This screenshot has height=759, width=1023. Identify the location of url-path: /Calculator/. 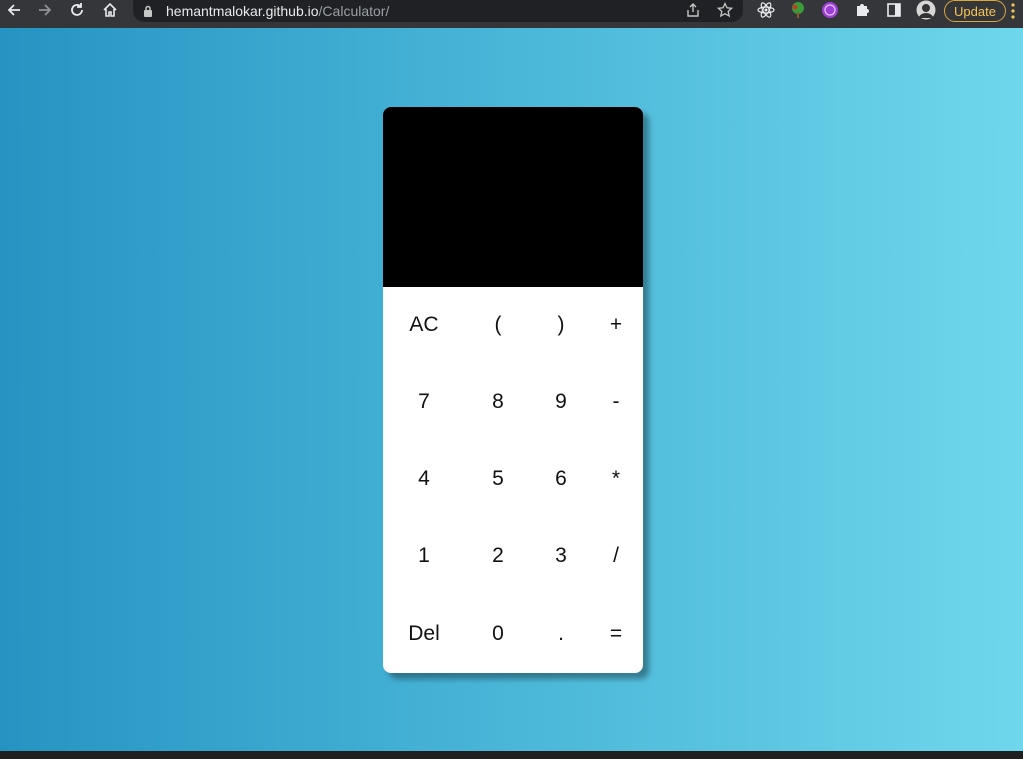
(354, 11).